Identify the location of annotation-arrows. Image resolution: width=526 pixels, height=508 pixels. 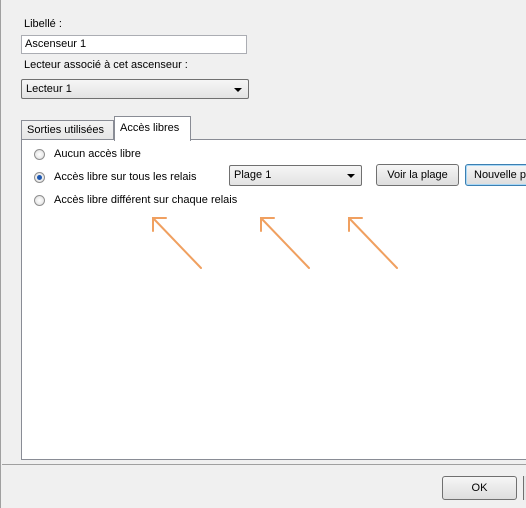
(275, 243).